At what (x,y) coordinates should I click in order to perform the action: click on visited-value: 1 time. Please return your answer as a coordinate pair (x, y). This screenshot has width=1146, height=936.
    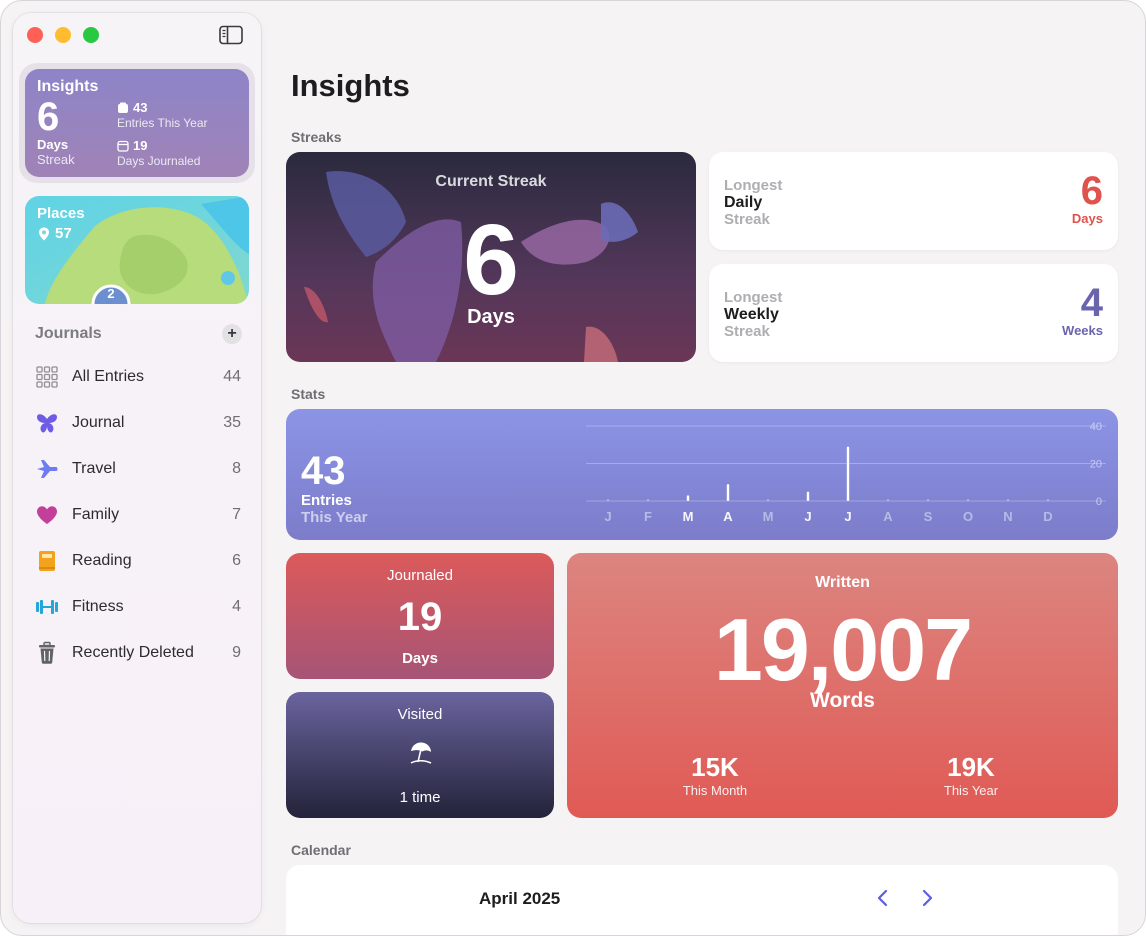
    Looking at the image, I should click on (420, 797).